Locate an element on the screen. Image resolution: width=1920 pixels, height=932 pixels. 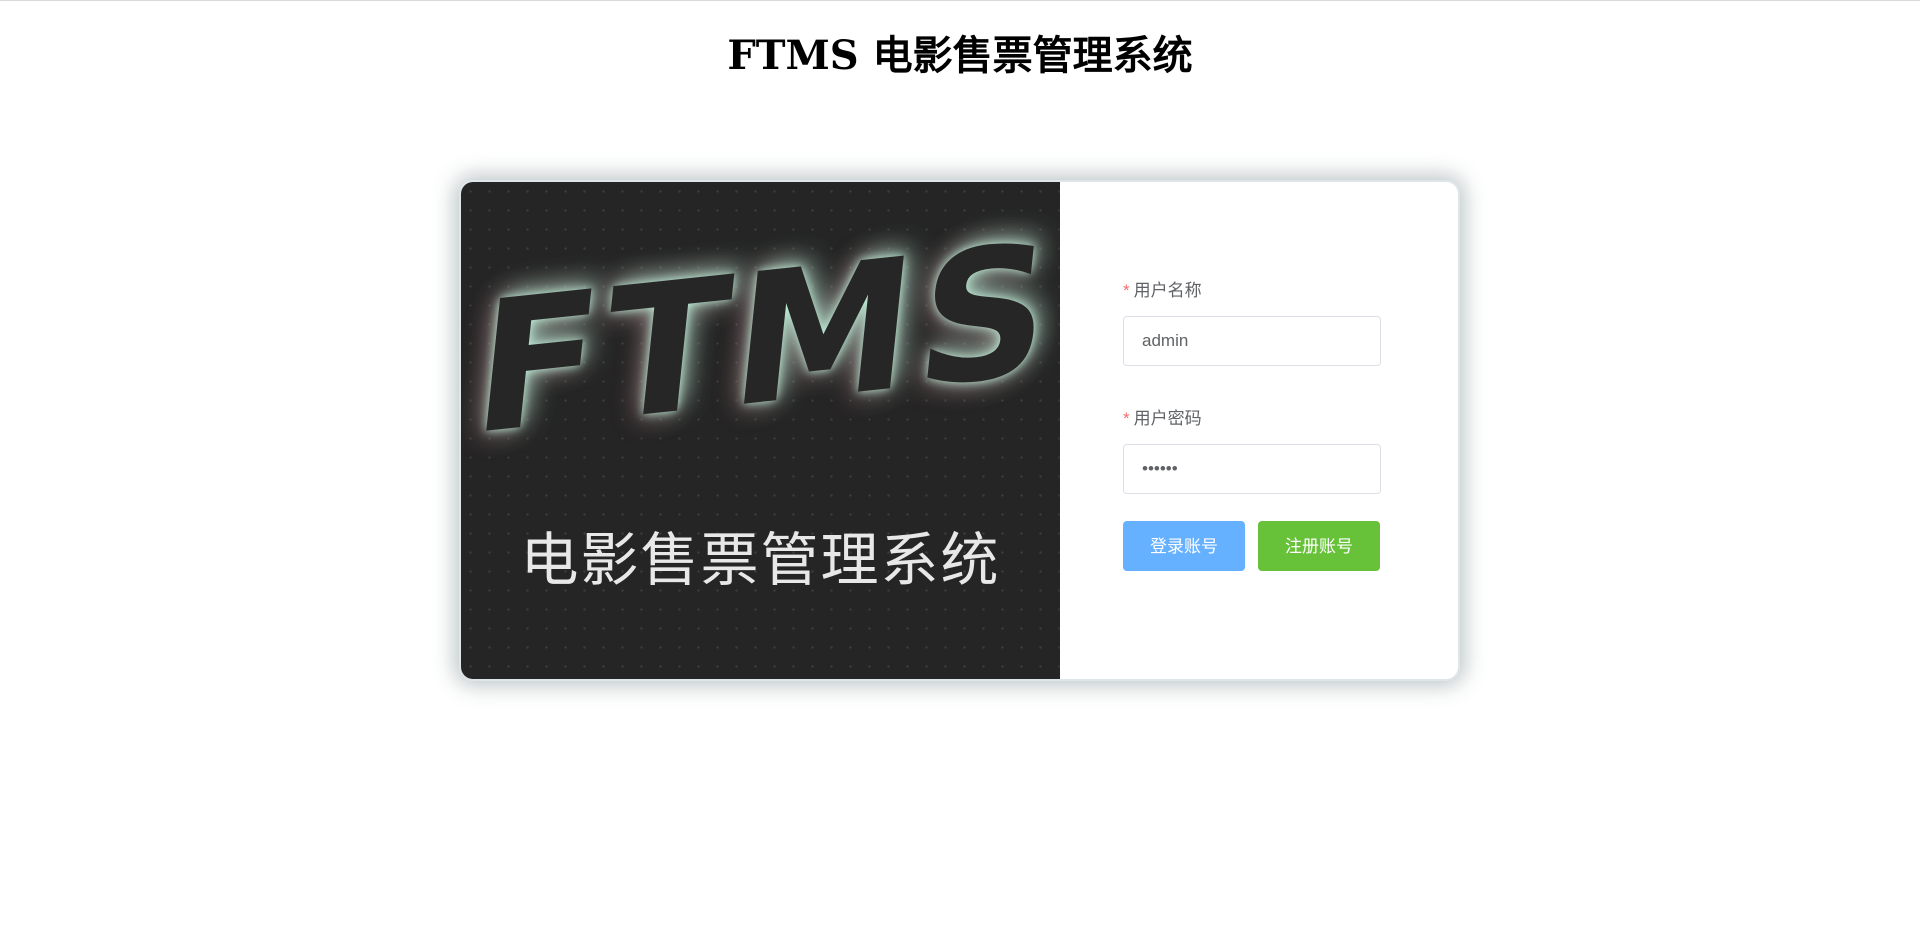
username-input is located at coordinates (1252, 341).